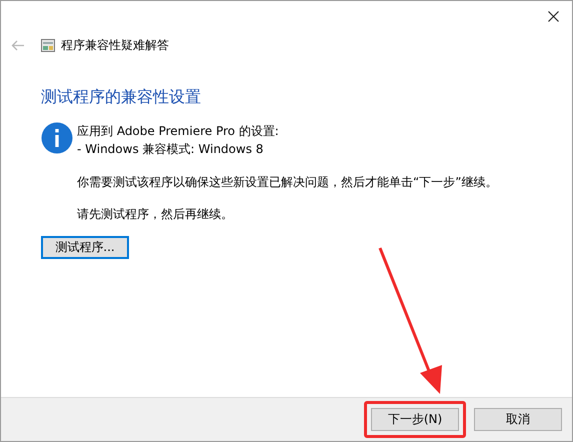 The image size is (573, 442). Describe the element at coordinates (155, 214) in the screenshot. I see `instruction-text: 请先测试程序，然后再继续。` at that location.